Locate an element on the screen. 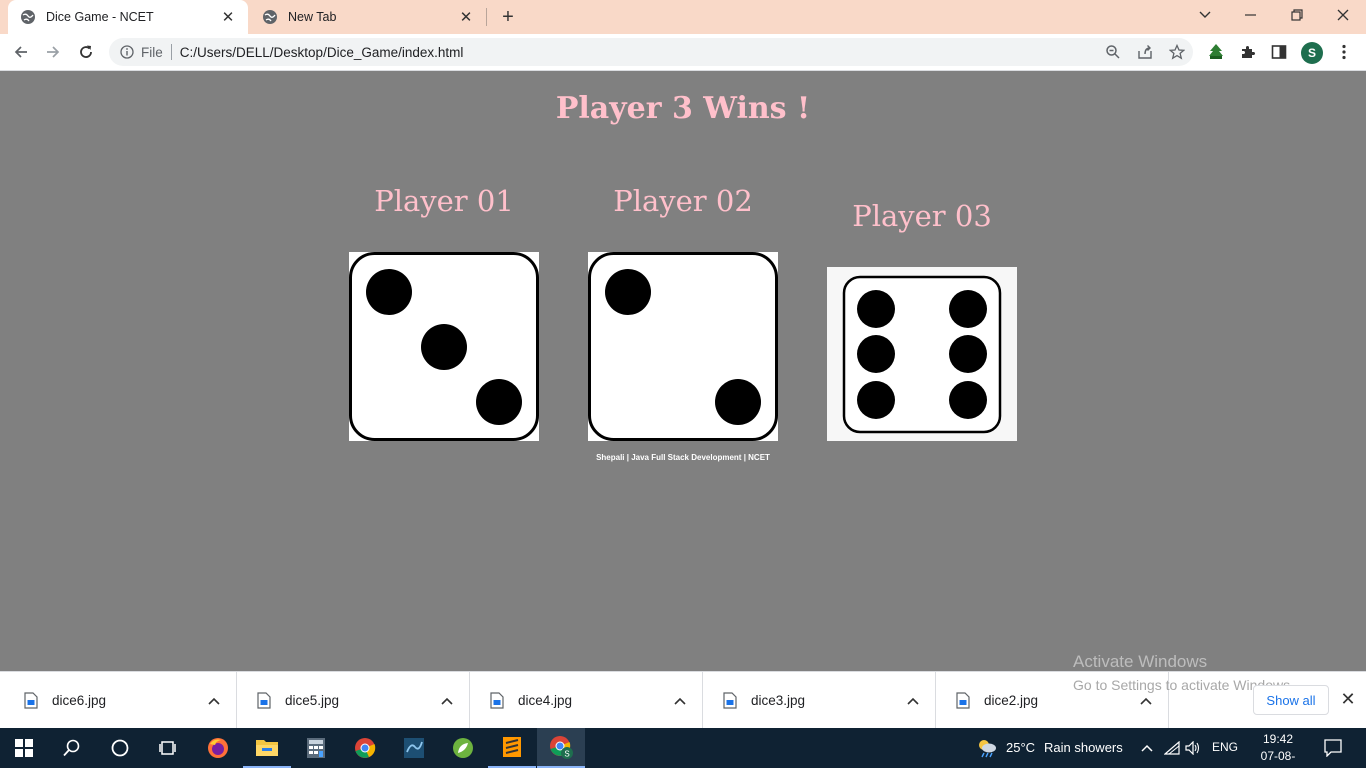  download-filename: dice2.jpg is located at coordinates (1011, 700).